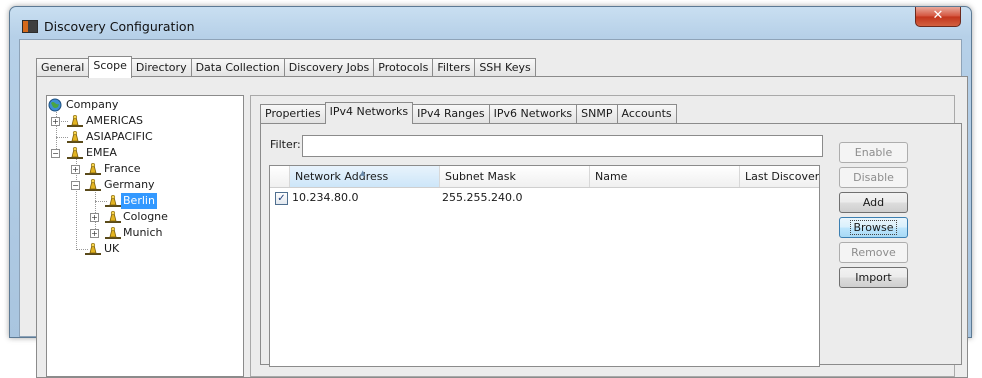  I want to click on column-header-last-discovered: Last Discovered, so click(779, 176).